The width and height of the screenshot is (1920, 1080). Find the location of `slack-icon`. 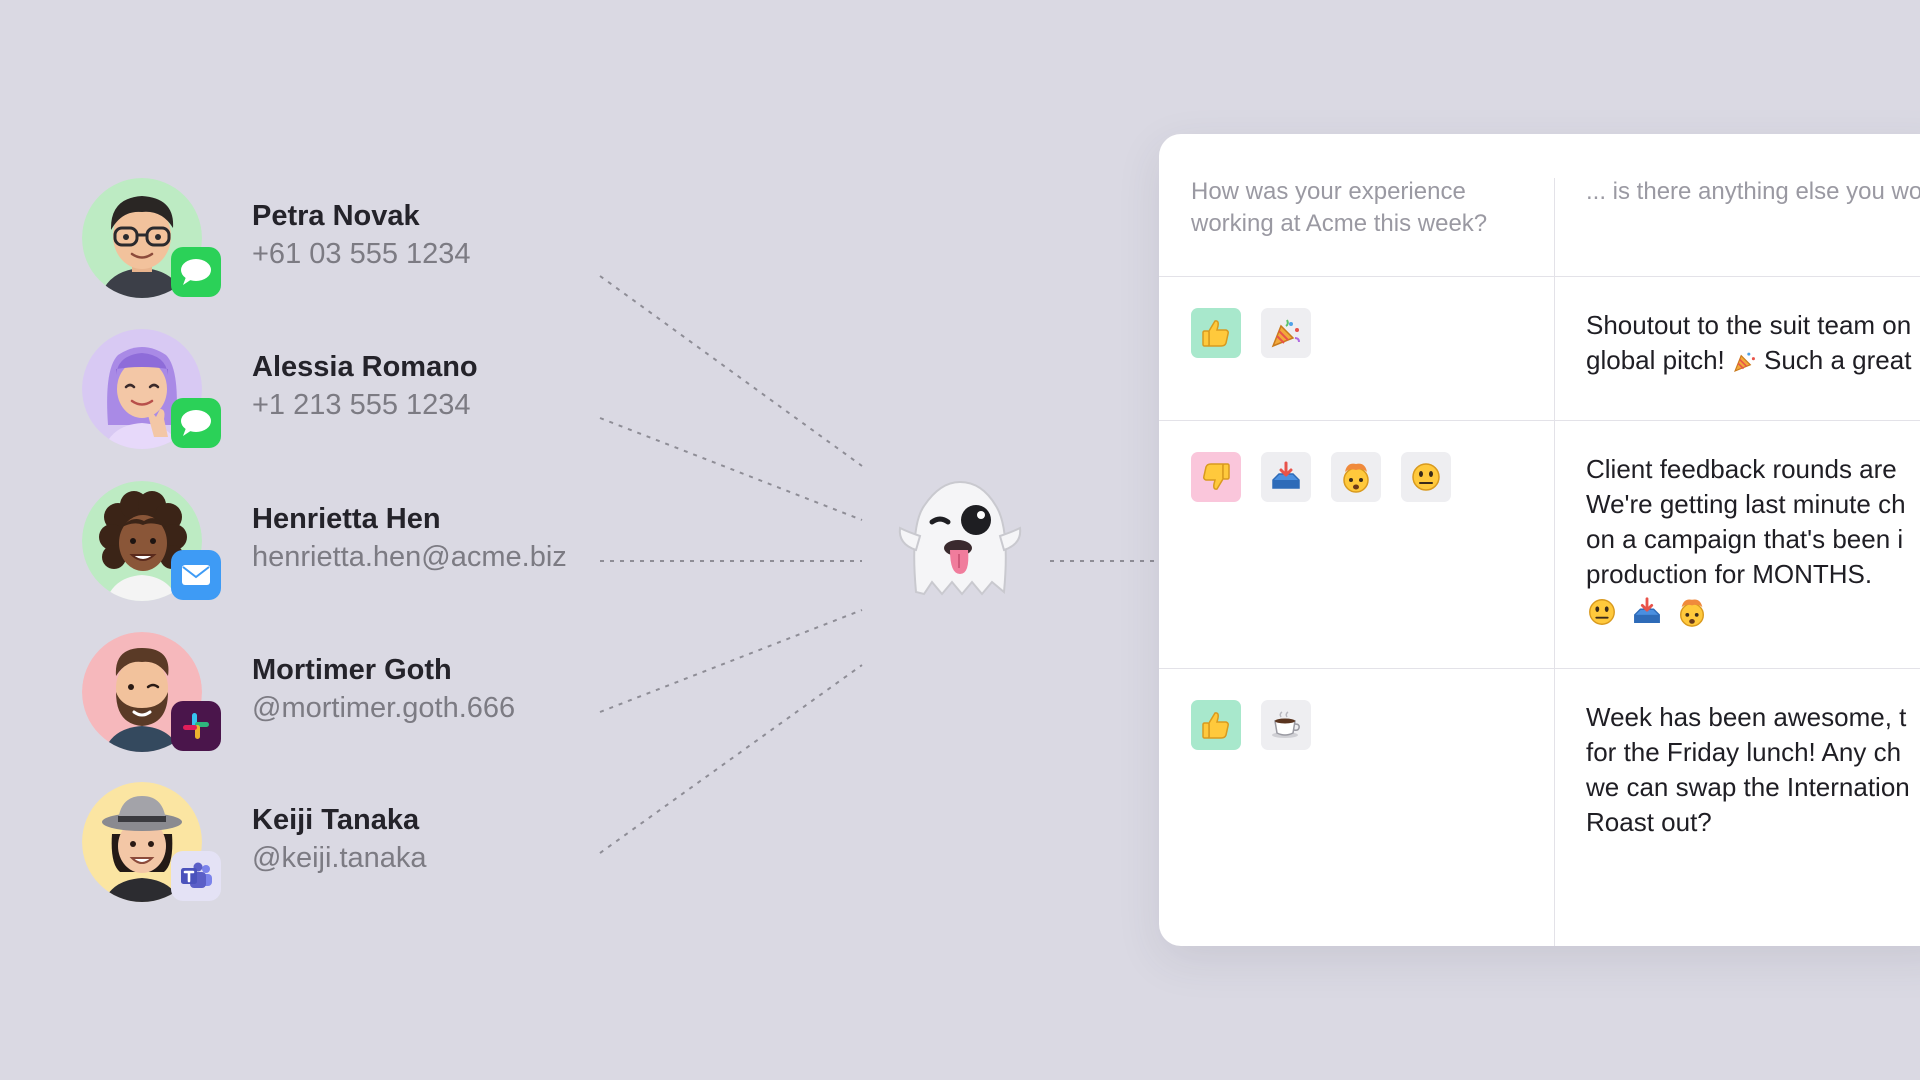

slack-icon is located at coordinates (196, 726).